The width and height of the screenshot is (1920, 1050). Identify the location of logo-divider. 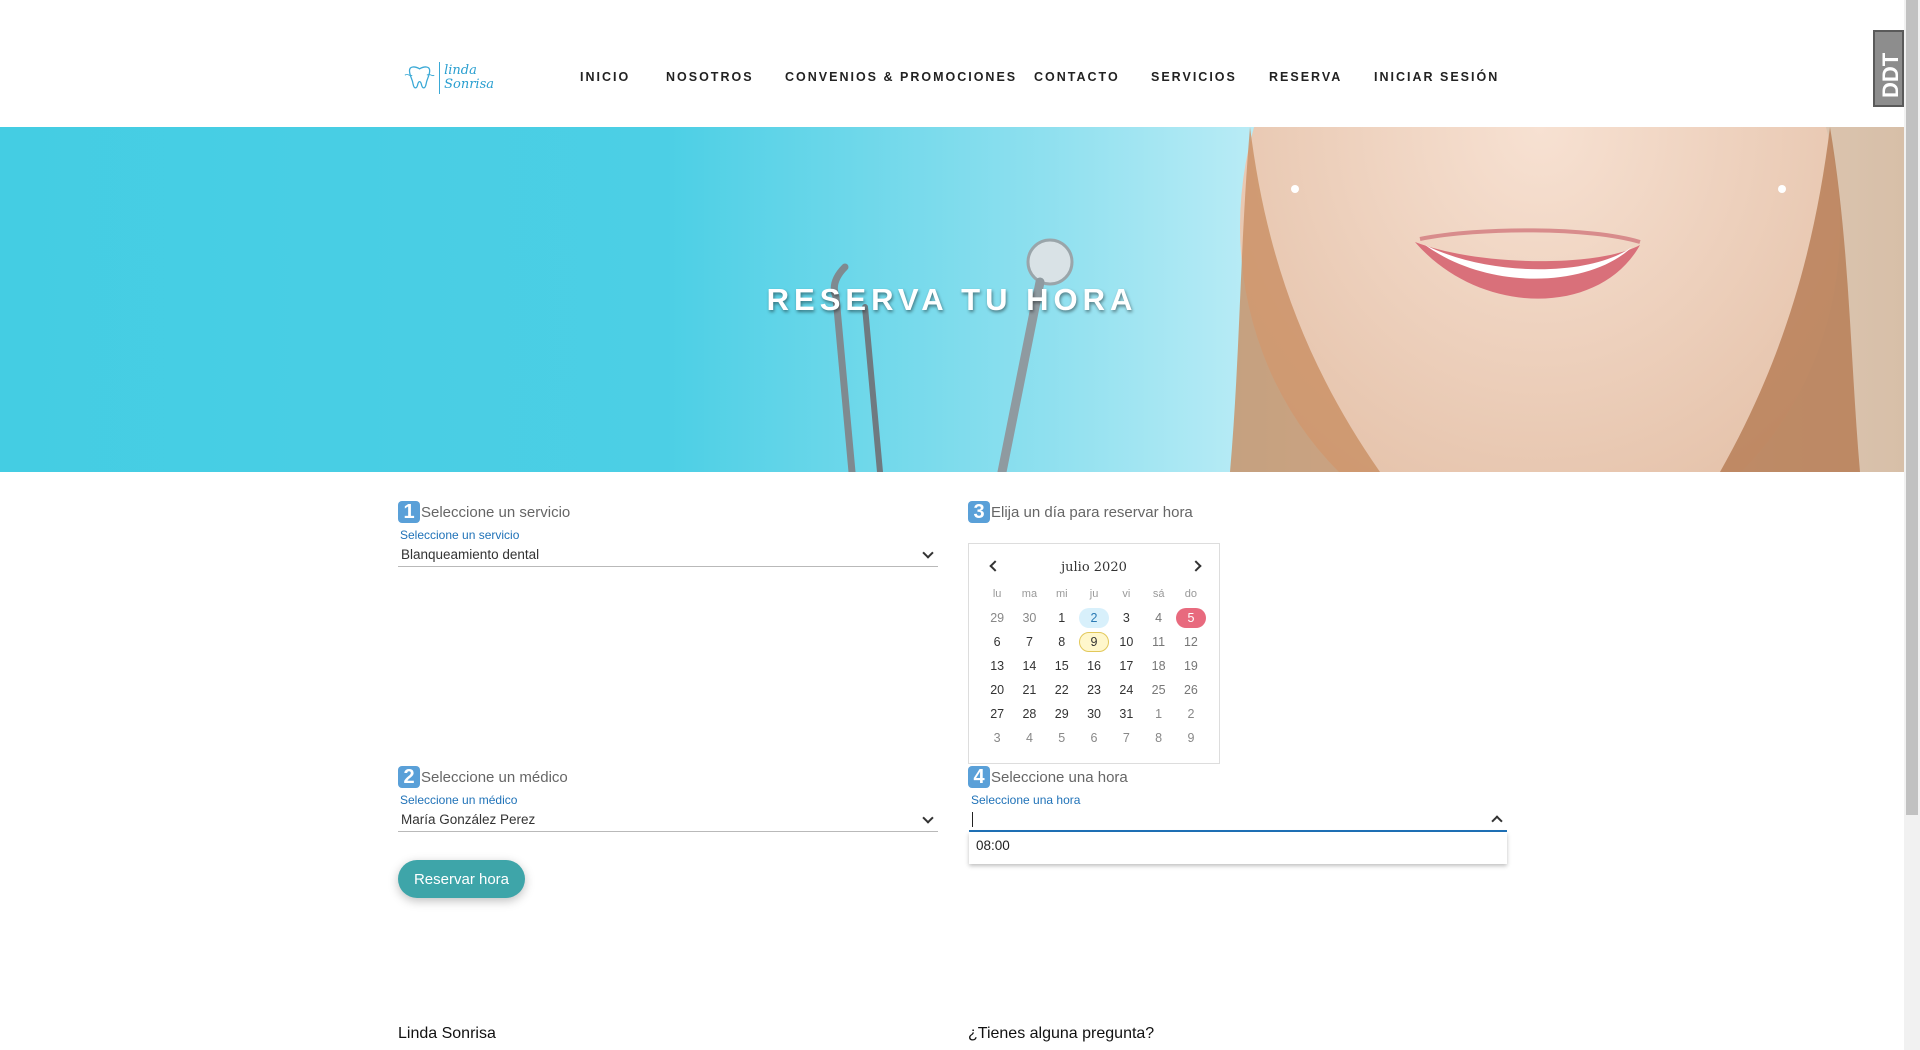
(440, 78).